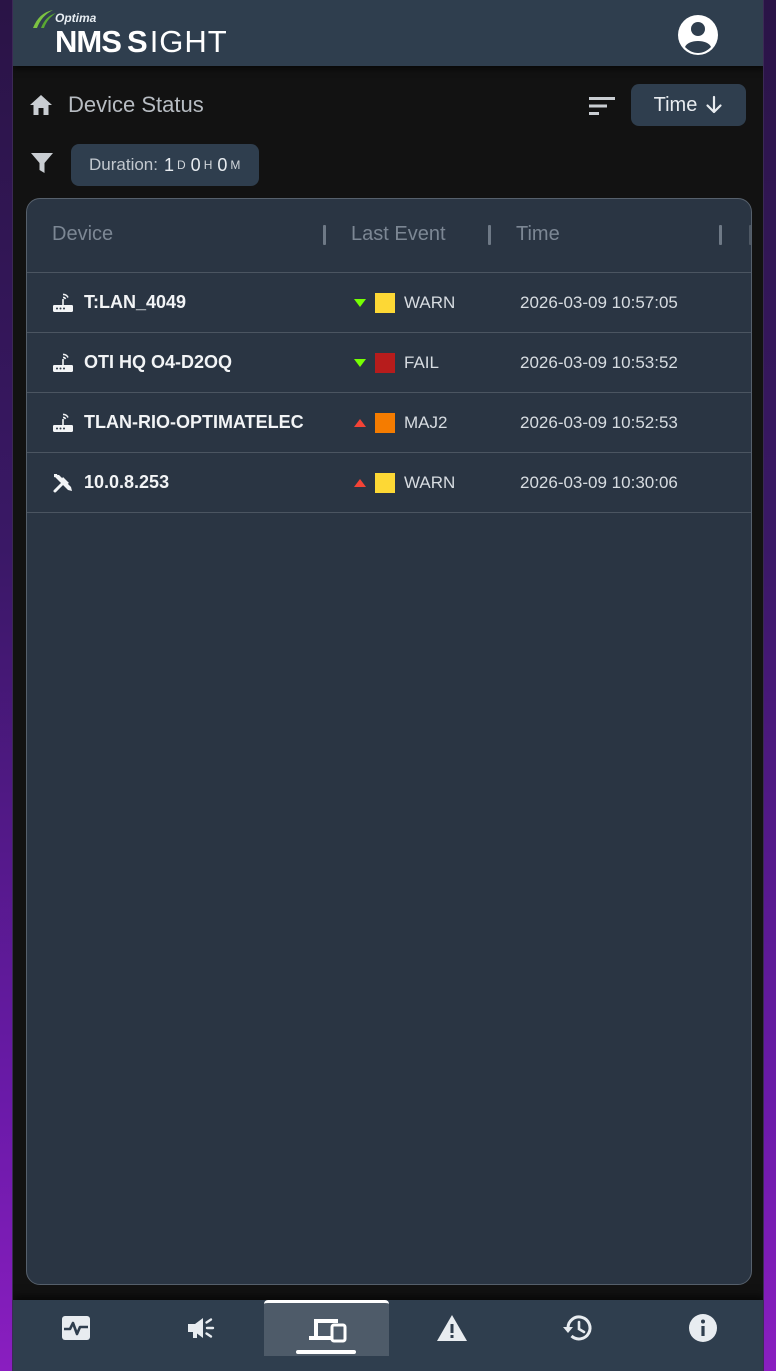  What do you see at coordinates (168, 164) in the screenshot?
I see `duration-days: 1` at bounding box center [168, 164].